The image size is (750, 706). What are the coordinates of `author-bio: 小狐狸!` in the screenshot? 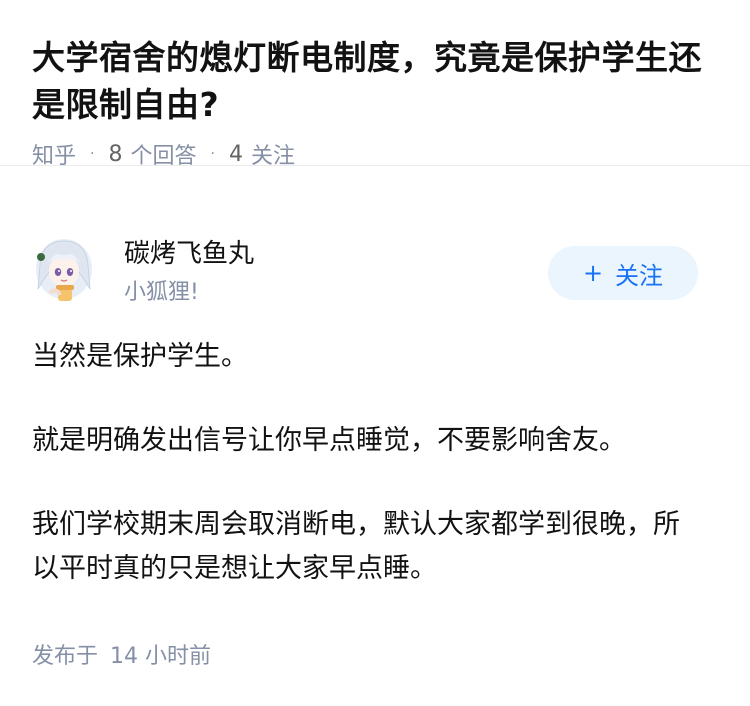 It's located at (161, 292).